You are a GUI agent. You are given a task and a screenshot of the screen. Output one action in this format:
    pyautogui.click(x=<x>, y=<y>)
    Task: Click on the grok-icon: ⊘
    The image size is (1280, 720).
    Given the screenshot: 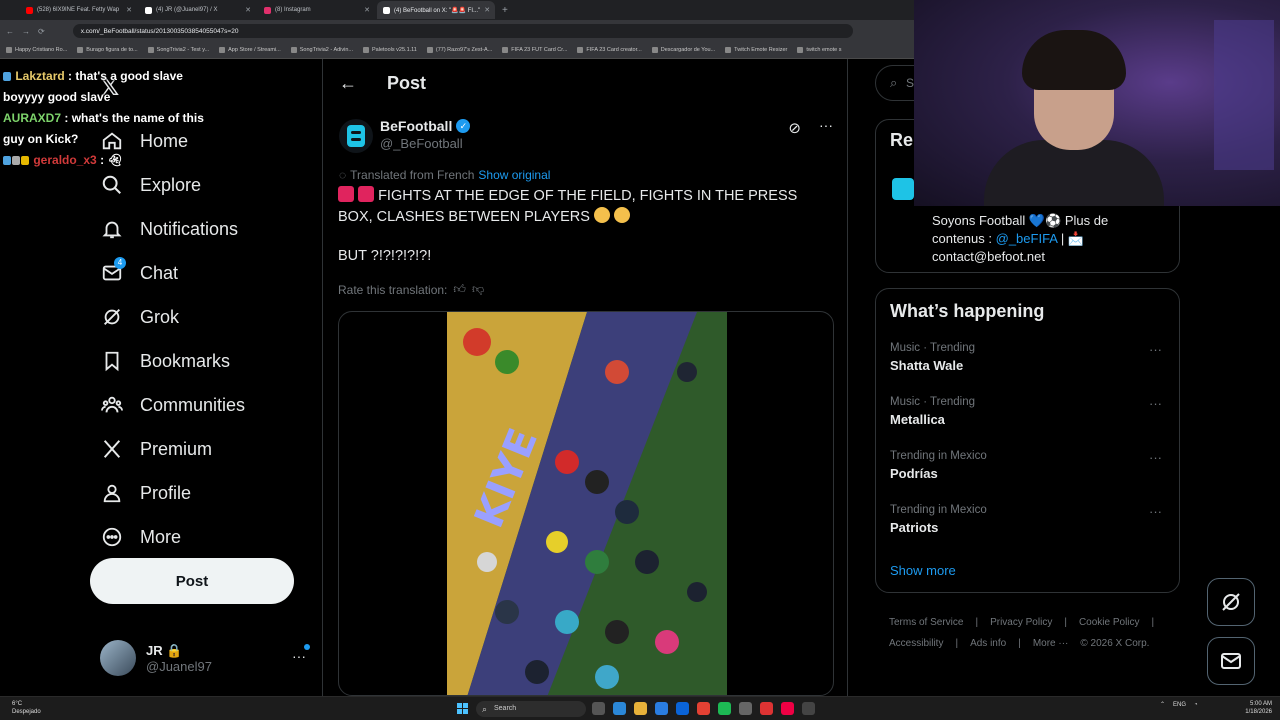 What is the action you would take?
    pyautogui.click(x=794, y=128)
    